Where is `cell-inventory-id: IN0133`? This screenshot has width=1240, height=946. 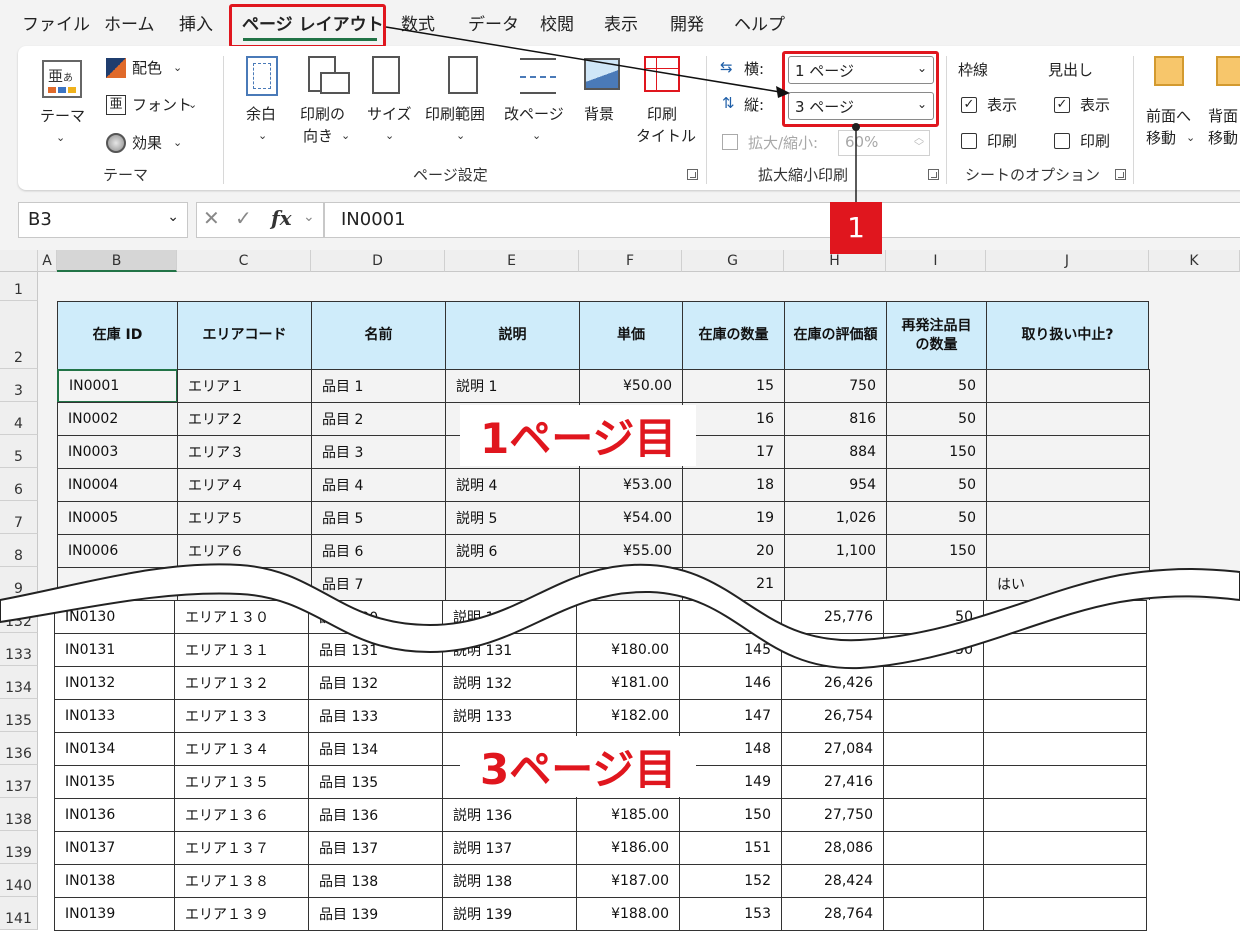
cell-inventory-id: IN0133 is located at coordinates (114, 716).